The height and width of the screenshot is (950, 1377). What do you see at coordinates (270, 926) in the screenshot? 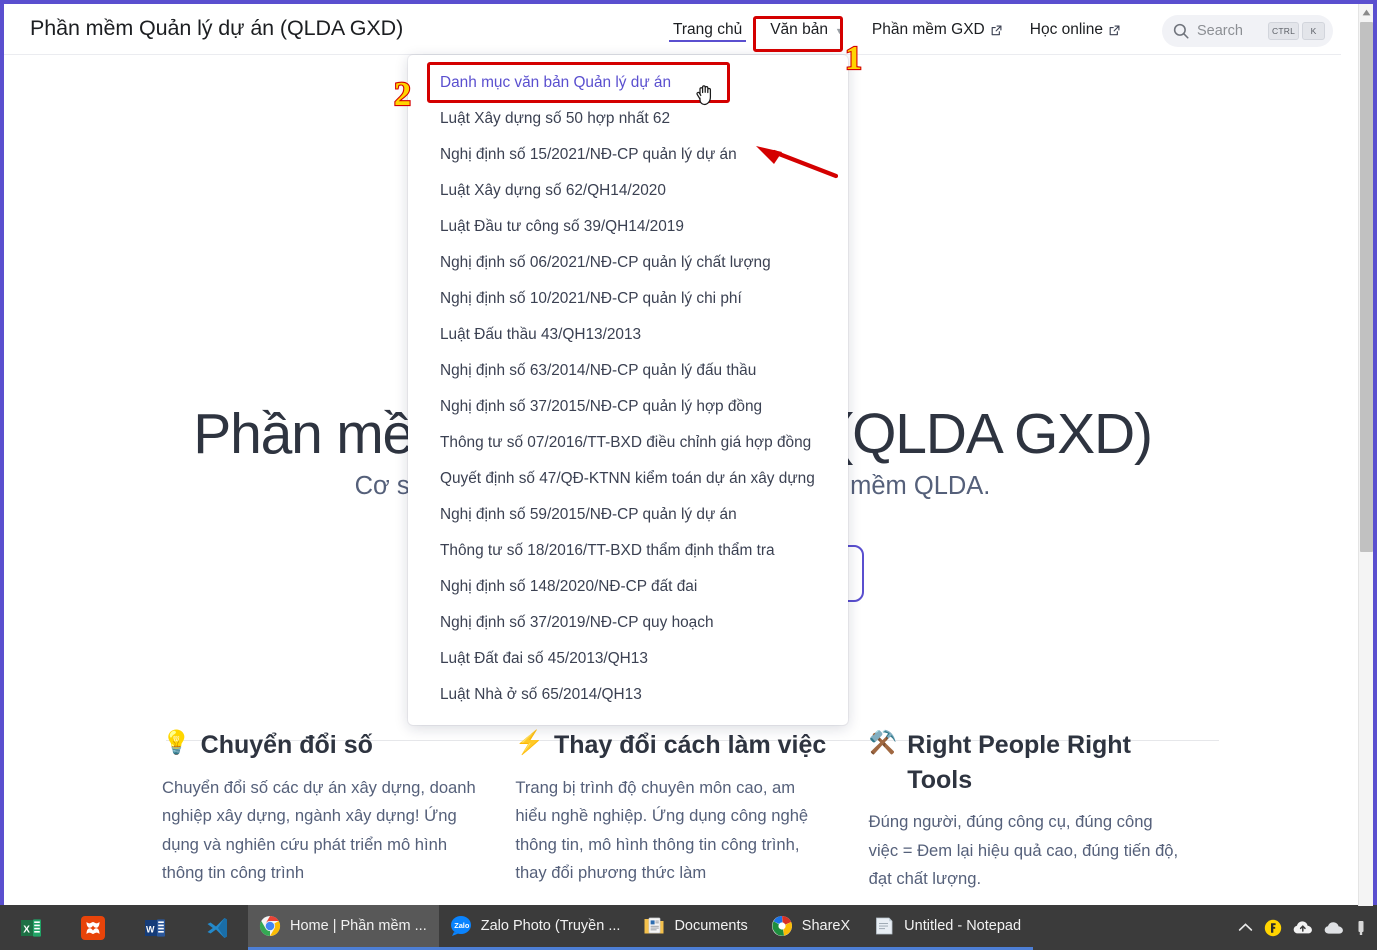
I see `chrome-icon` at bounding box center [270, 926].